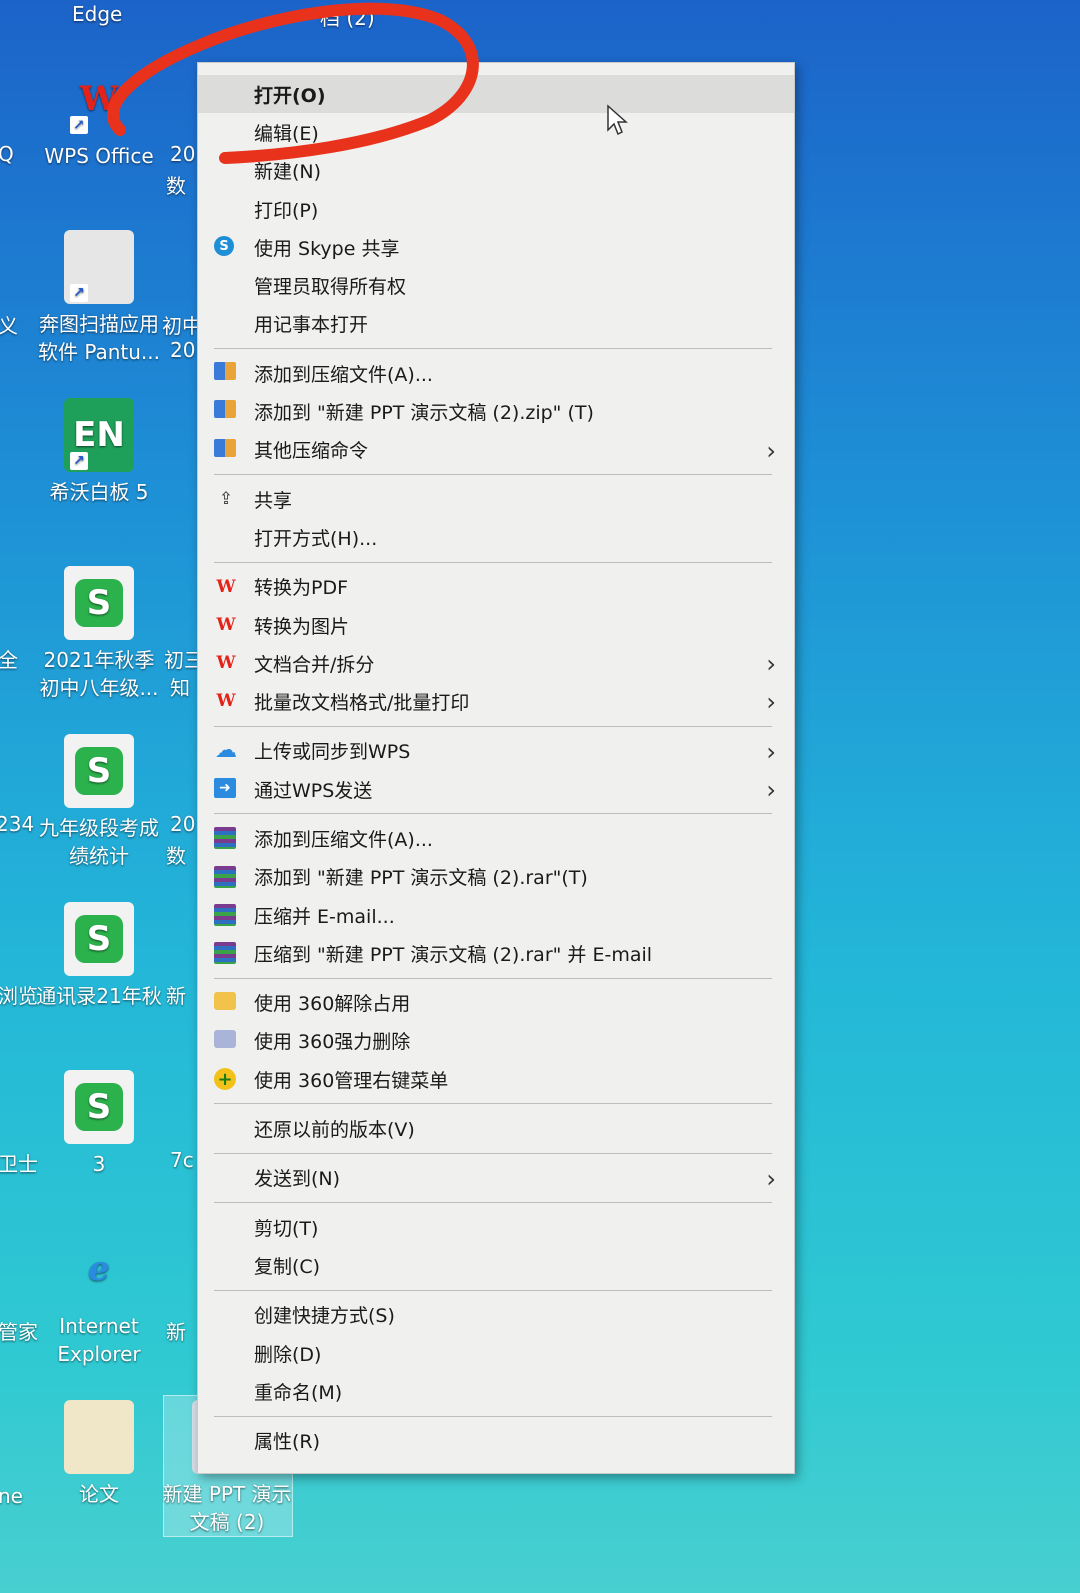  I want to click on cloud-upload-icon: ☁, so click(226, 751).